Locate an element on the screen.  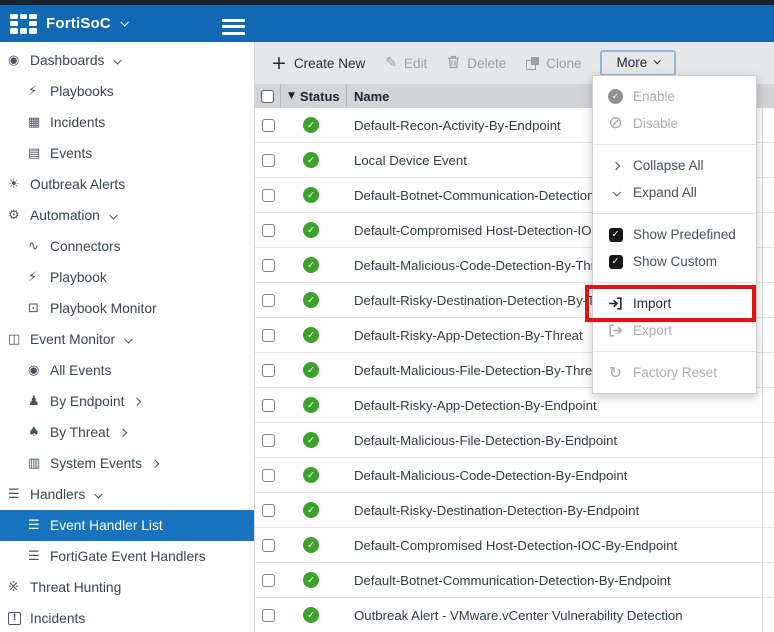
import-icon is located at coordinates (615, 303).